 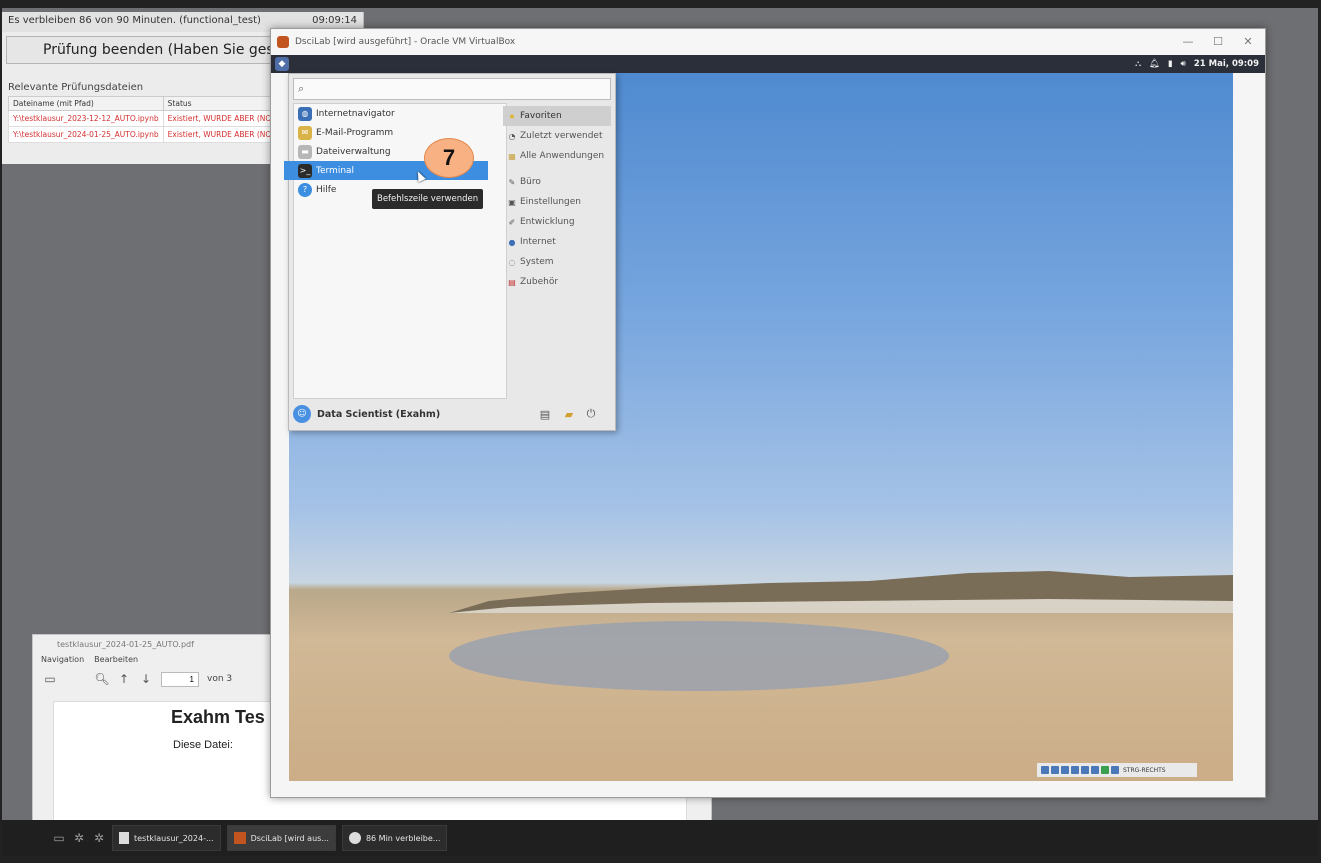 What do you see at coordinates (530, 182) in the screenshot?
I see `category-label: Büro` at bounding box center [530, 182].